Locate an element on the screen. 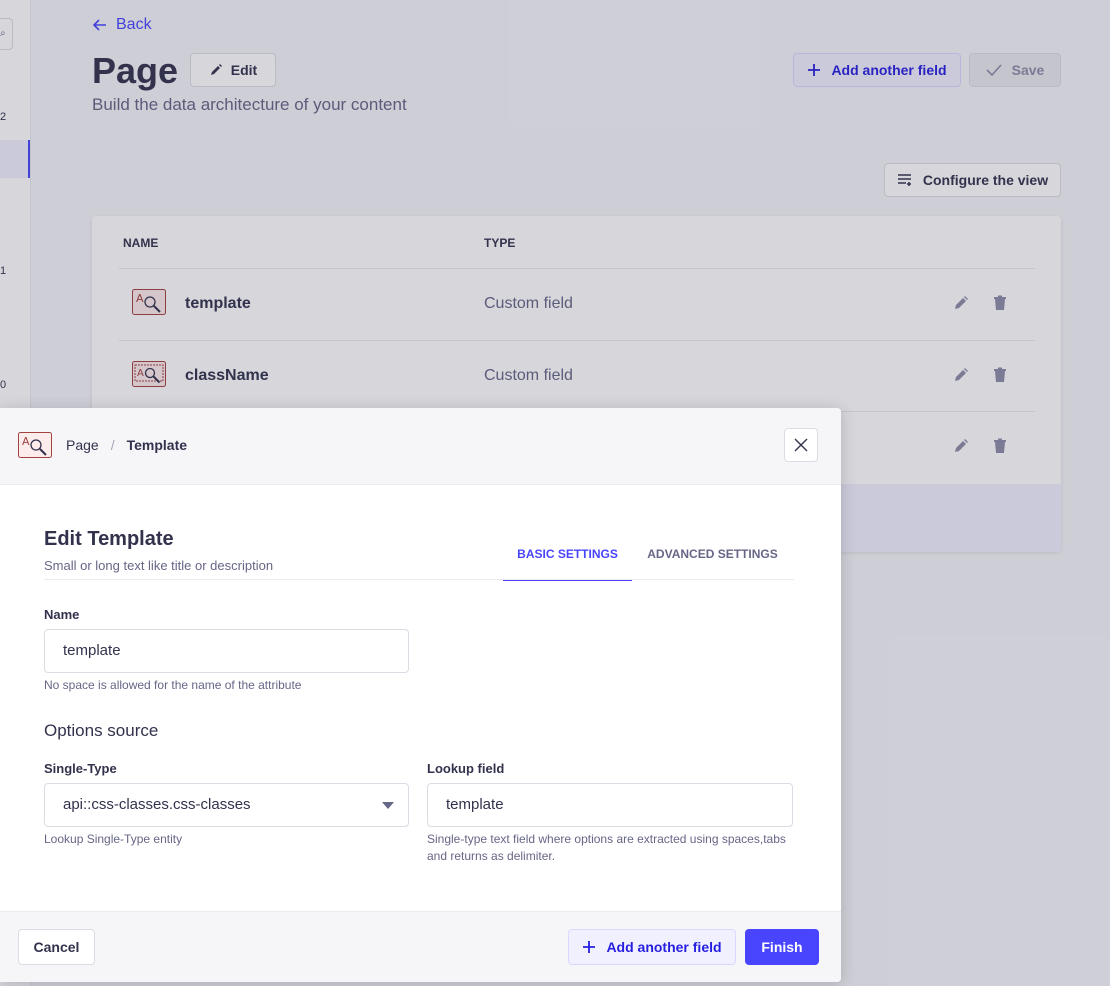  add-field-label: Add another field is located at coordinates (664, 947).